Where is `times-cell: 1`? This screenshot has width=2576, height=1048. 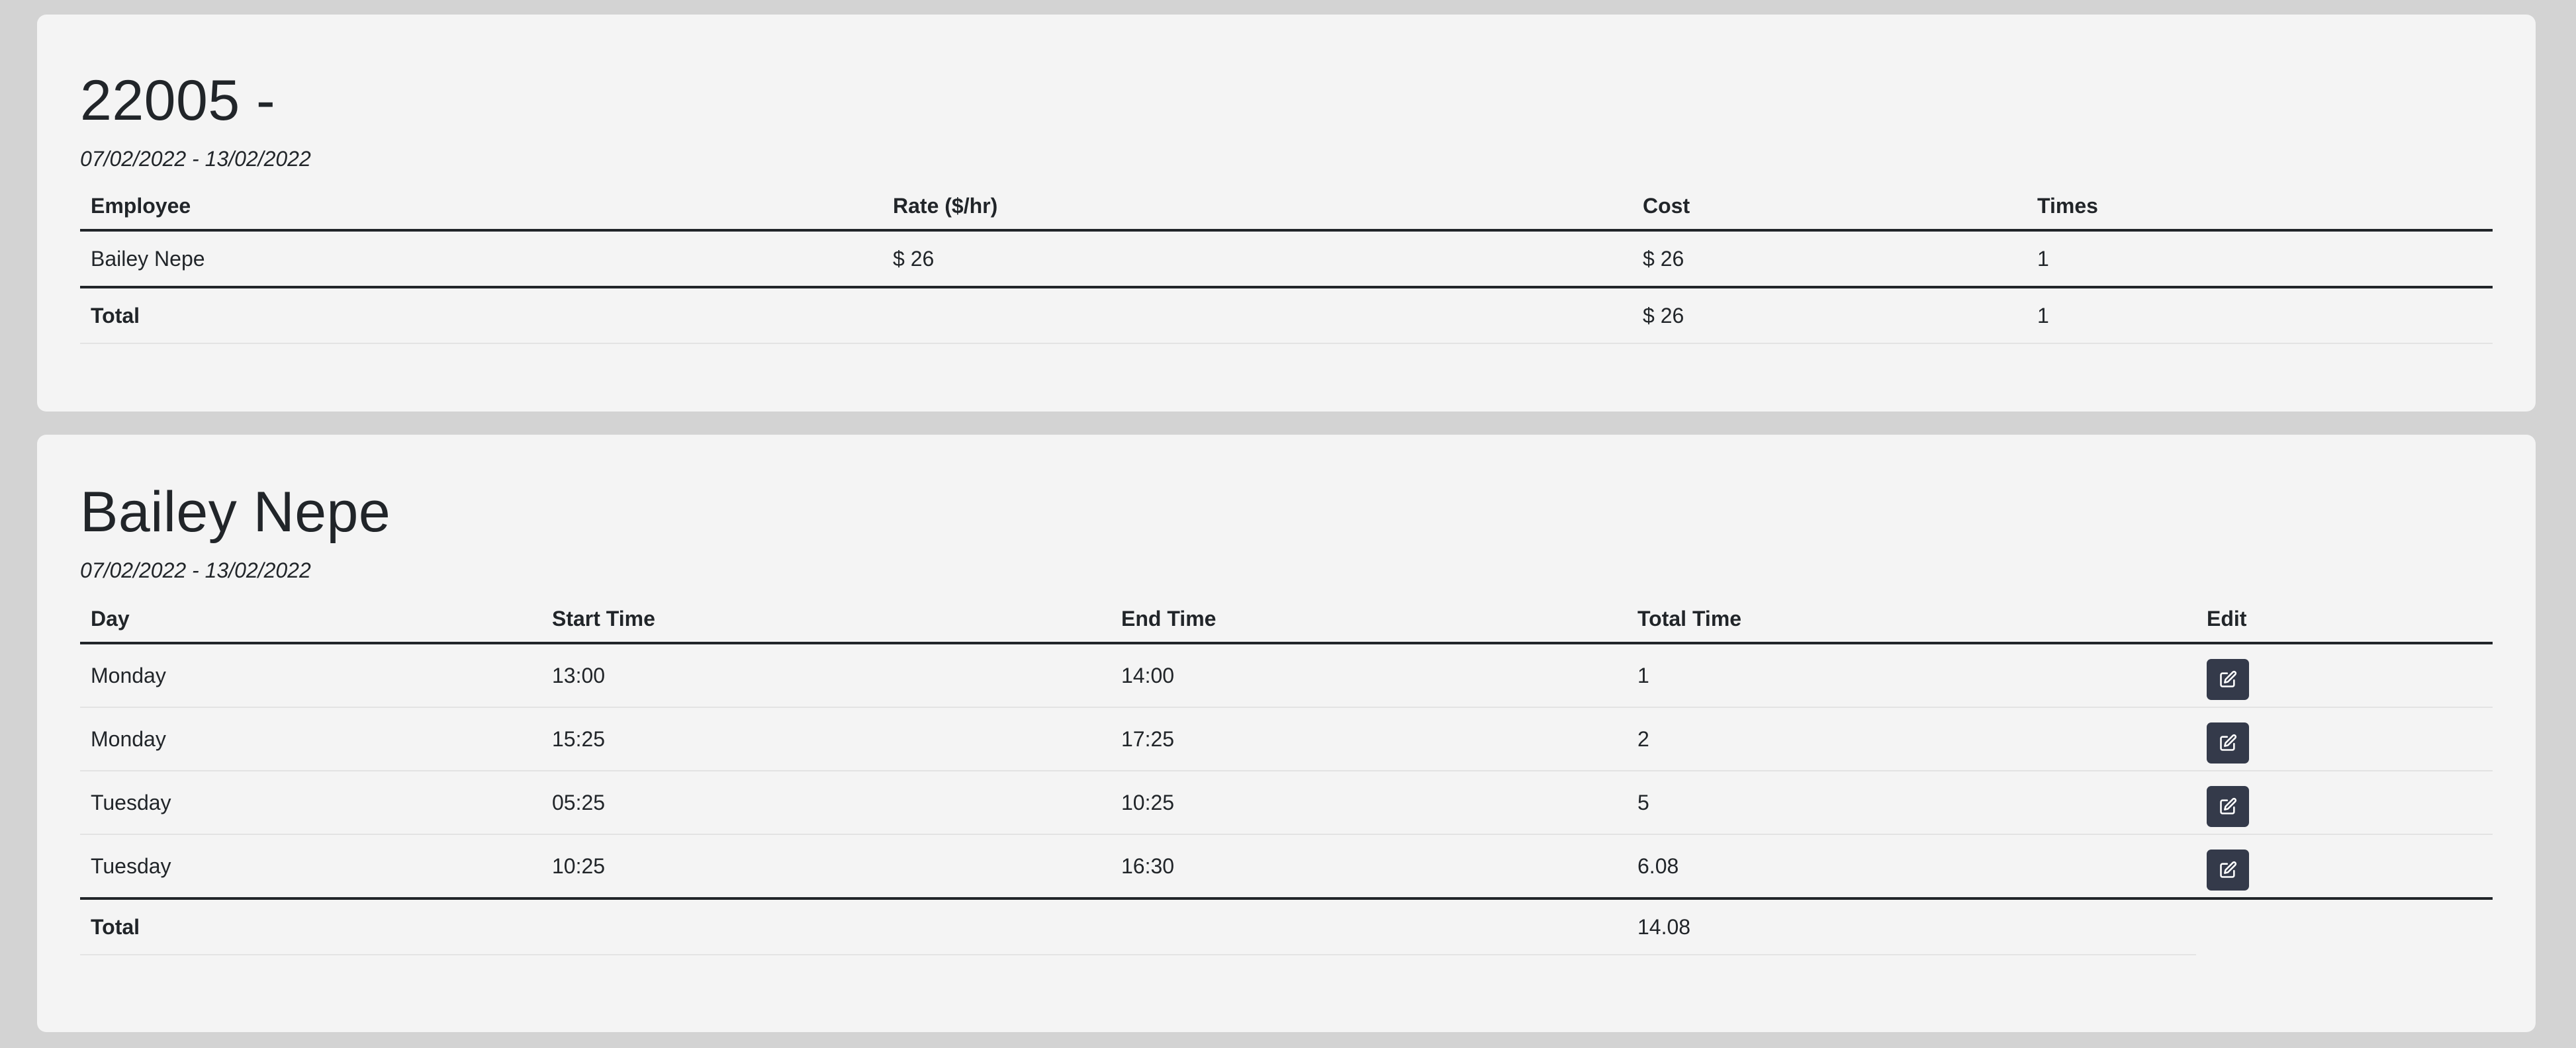 times-cell: 1 is located at coordinates (2043, 258).